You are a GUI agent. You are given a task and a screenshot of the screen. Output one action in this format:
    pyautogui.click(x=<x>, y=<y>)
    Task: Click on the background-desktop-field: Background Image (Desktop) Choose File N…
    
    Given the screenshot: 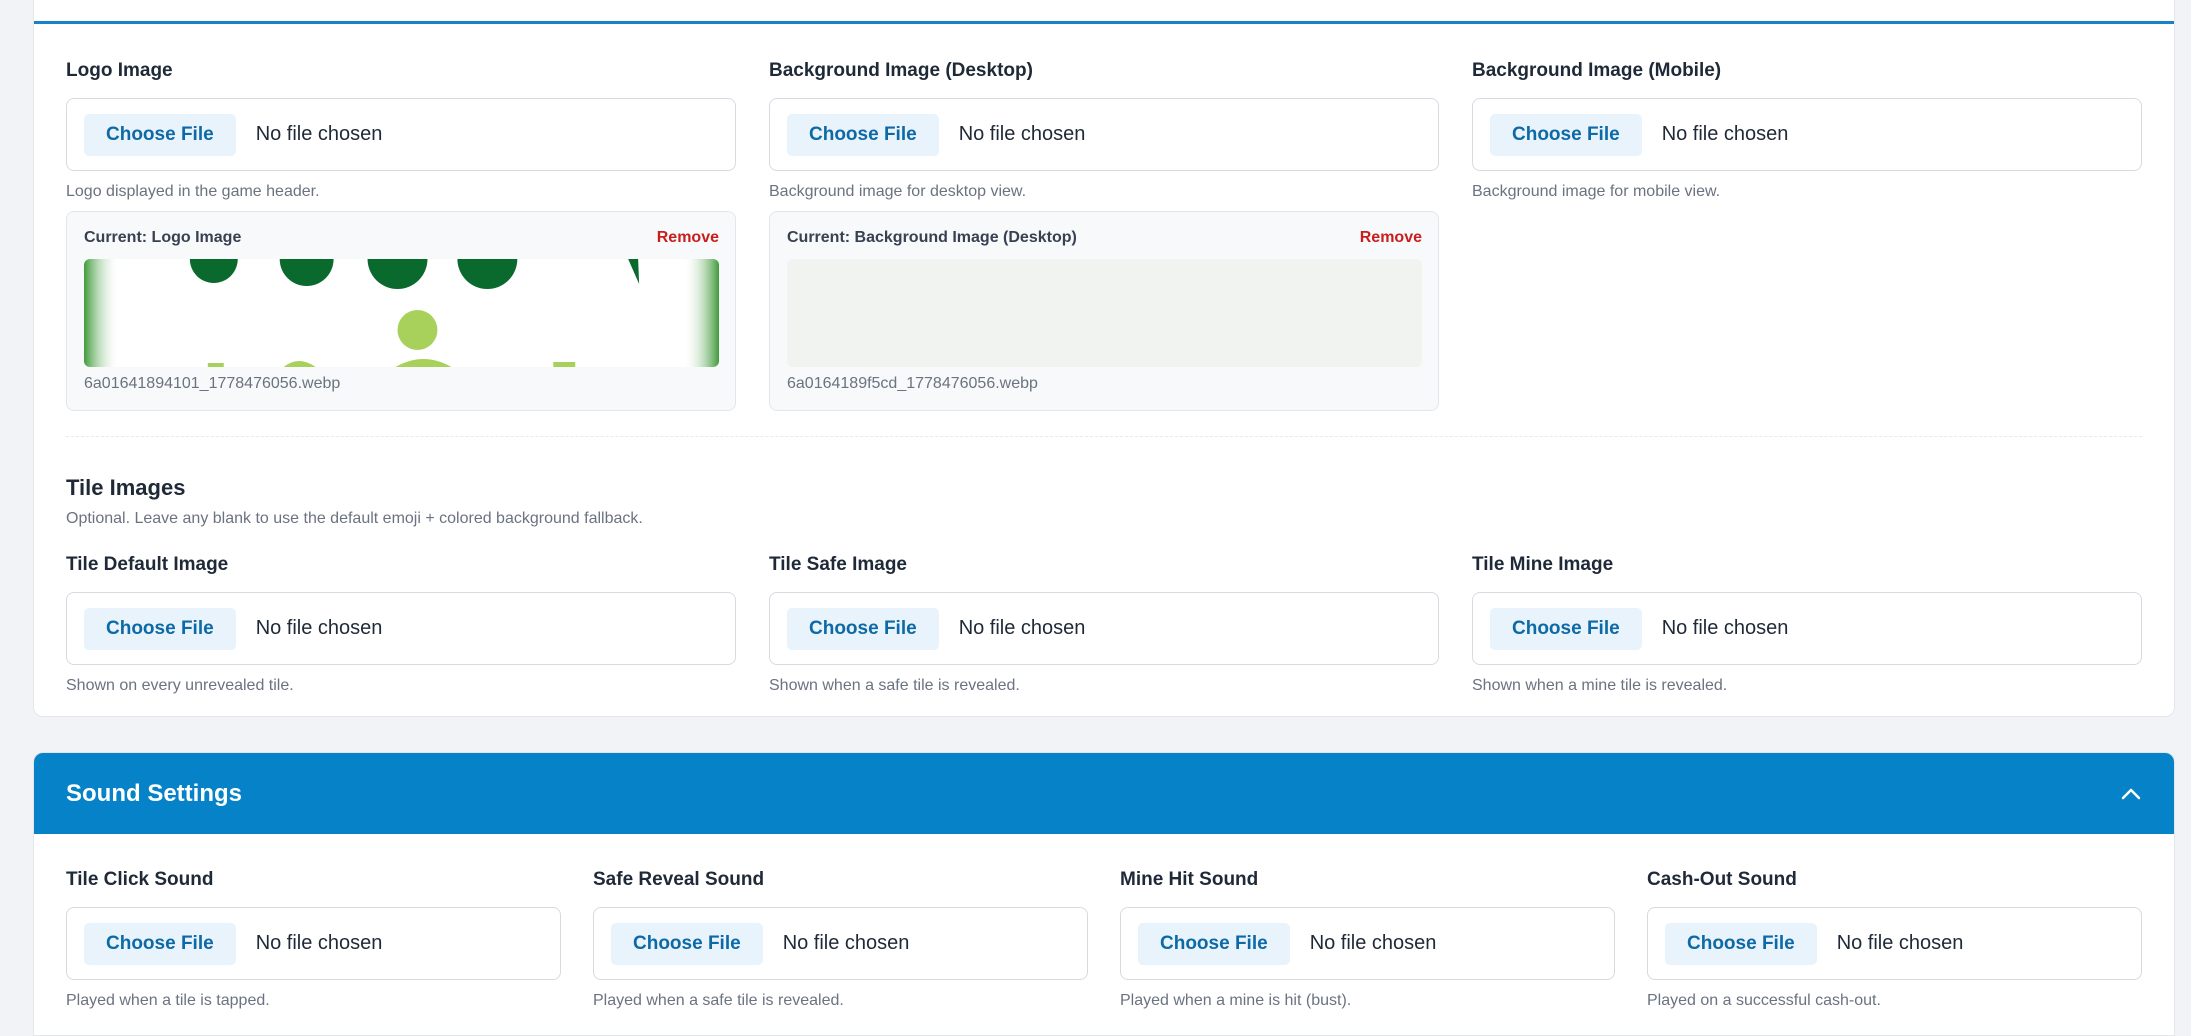 What is the action you would take?
    pyautogui.click(x=1104, y=235)
    